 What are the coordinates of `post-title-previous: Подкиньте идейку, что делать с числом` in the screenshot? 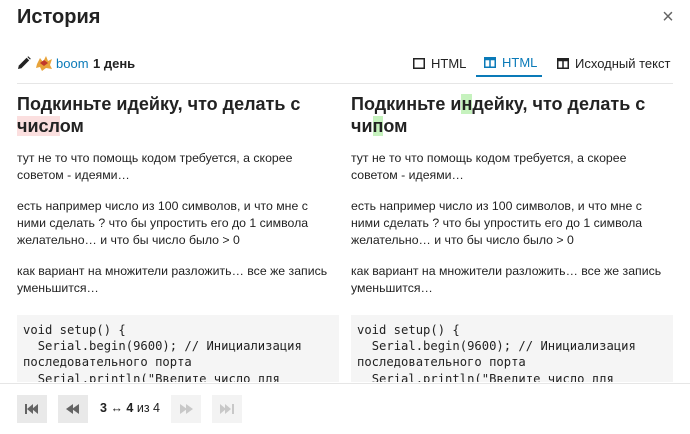 It's located at (178, 115).